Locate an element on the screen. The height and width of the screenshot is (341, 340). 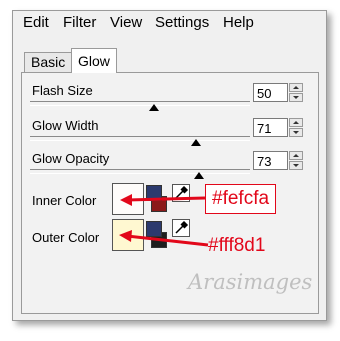
outer-hex-note: #fff8d1 is located at coordinates (237, 245).